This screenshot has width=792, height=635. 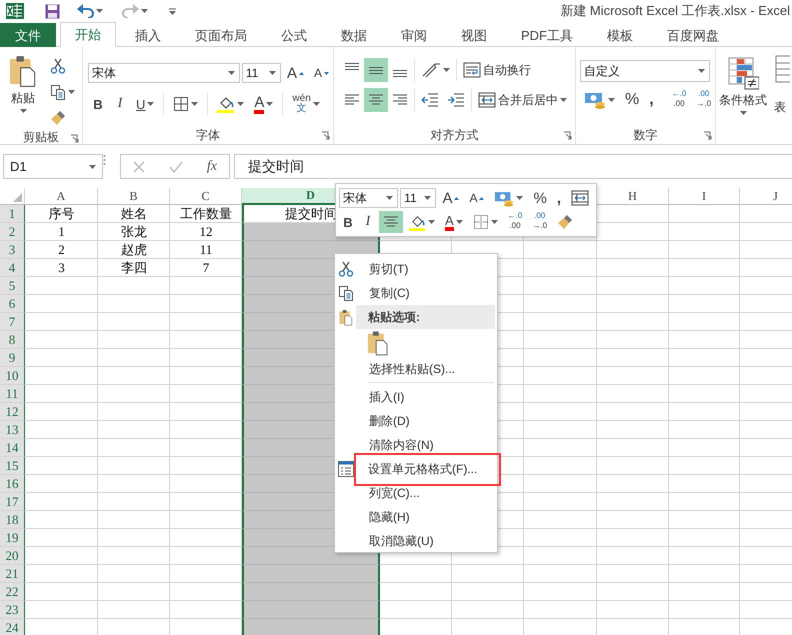 I want to click on clipboard-icon, so click(x=23, y=71).